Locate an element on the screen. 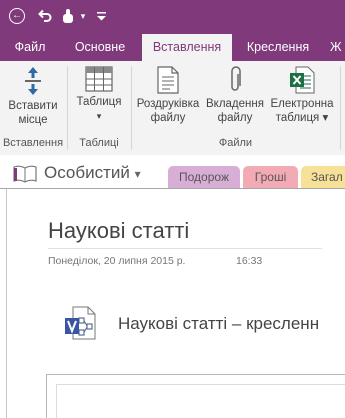  undo-button is located at coordinates (45, 16).